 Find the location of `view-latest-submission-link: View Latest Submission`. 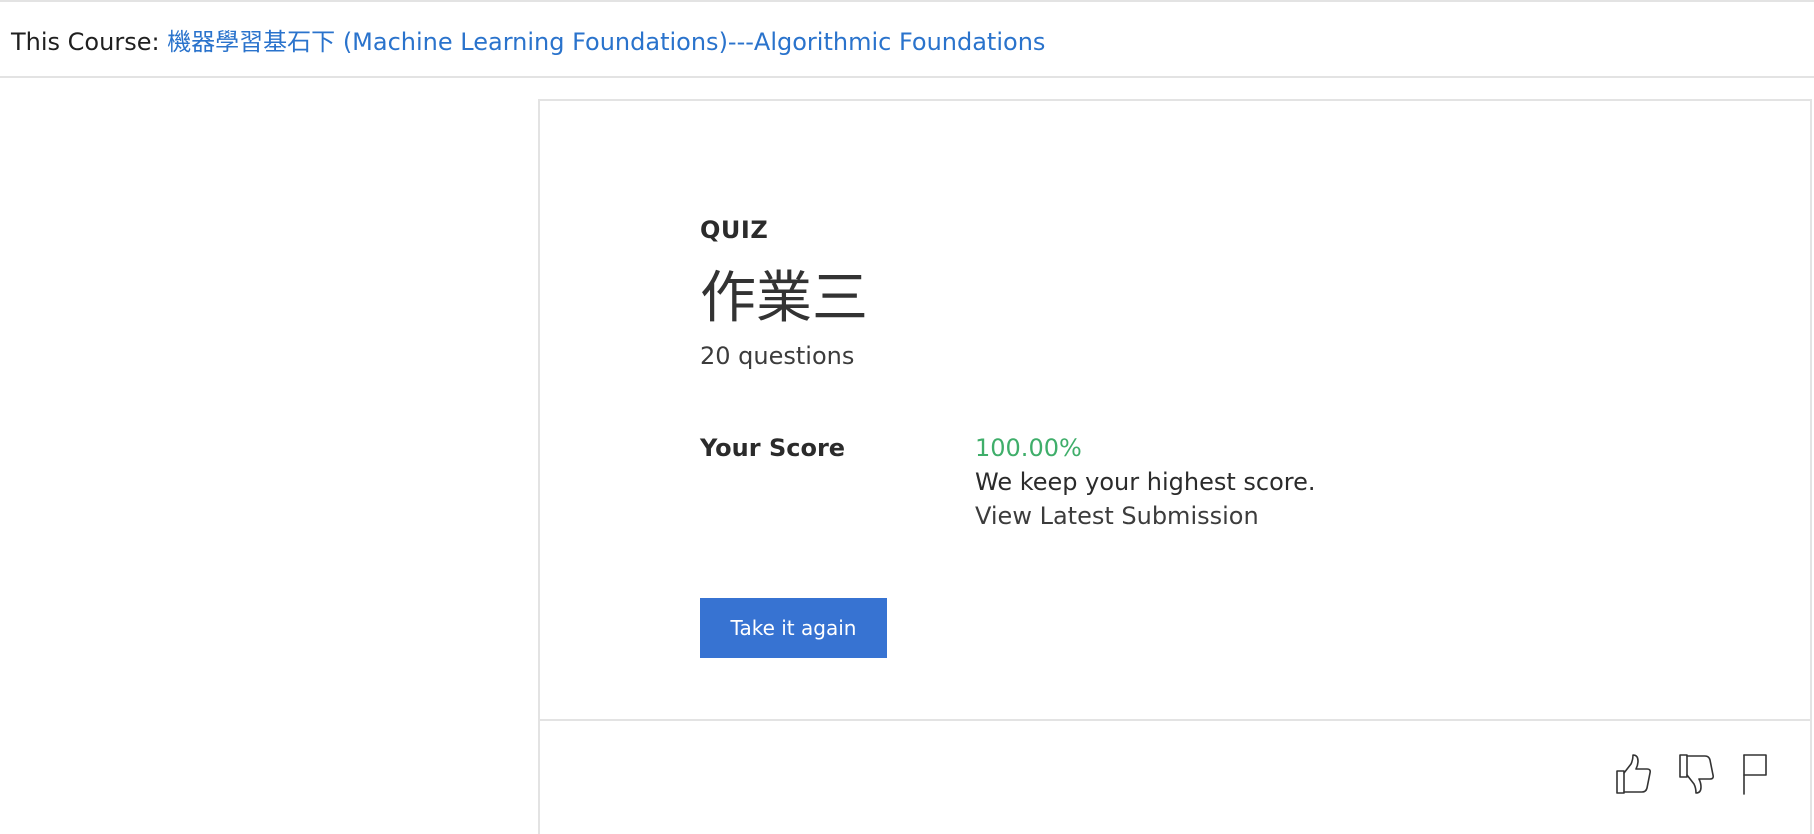

view-latest-submission-link: View Latest Submission is located at coordinates (1117, 516).